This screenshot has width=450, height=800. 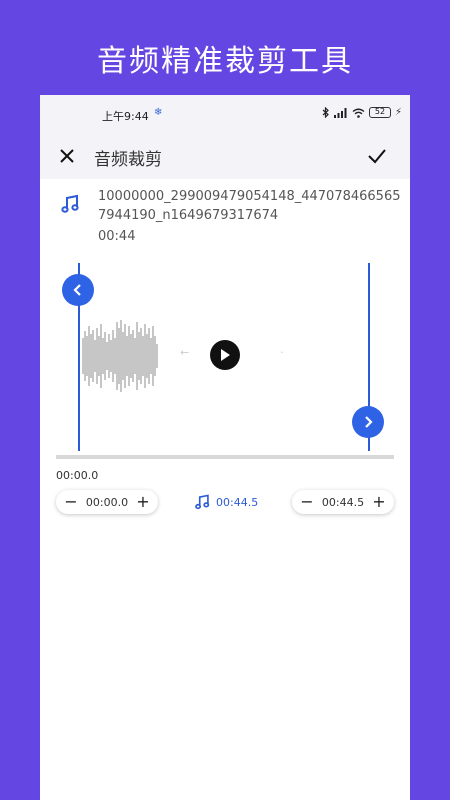 I want to click on timeline-bar, so click(x=225, y=457).